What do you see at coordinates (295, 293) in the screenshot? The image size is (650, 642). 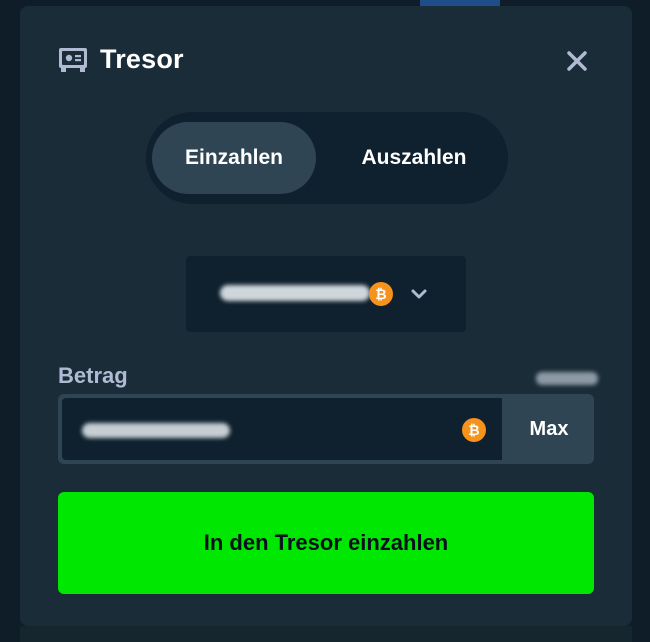 I see `currency-balance-value` at bounding box center [295, 293].